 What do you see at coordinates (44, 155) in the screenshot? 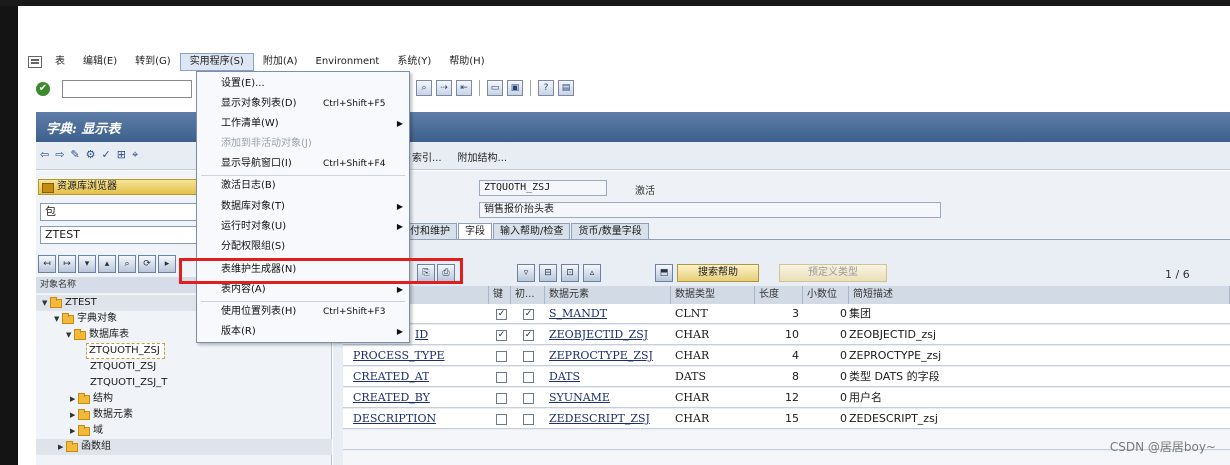
I see `back-arrow-icon: ⇦` at bounding box center [44, 155].